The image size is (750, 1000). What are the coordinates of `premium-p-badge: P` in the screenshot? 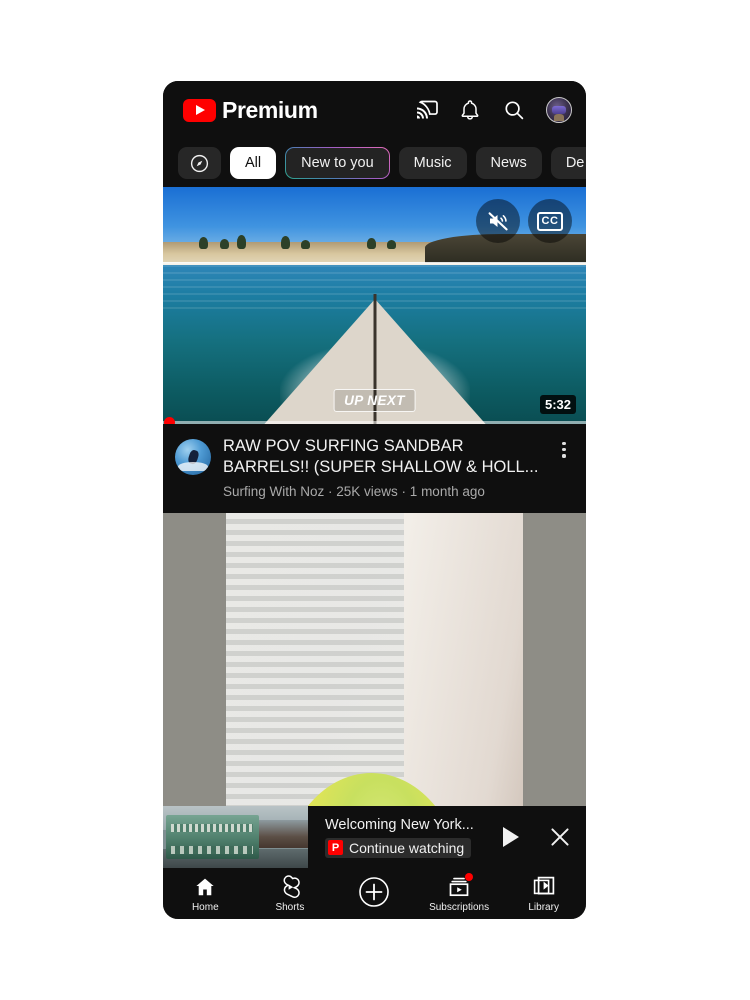 It's located at (335, 847).